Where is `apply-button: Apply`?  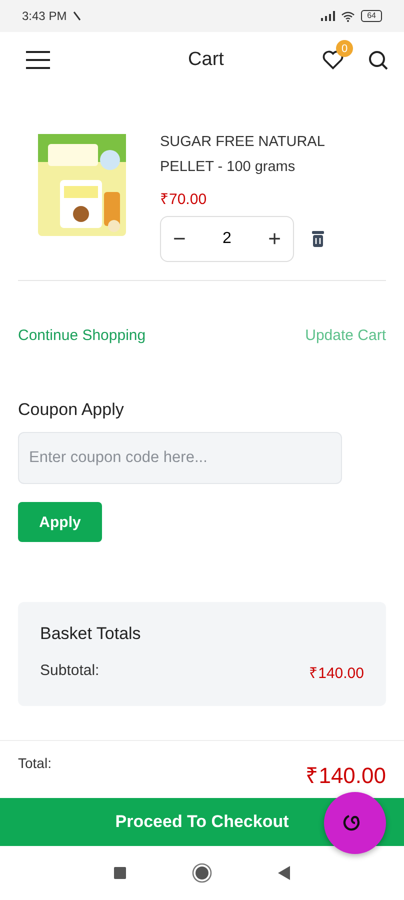
apply-button: Apply is located at coordinates (60, 522).